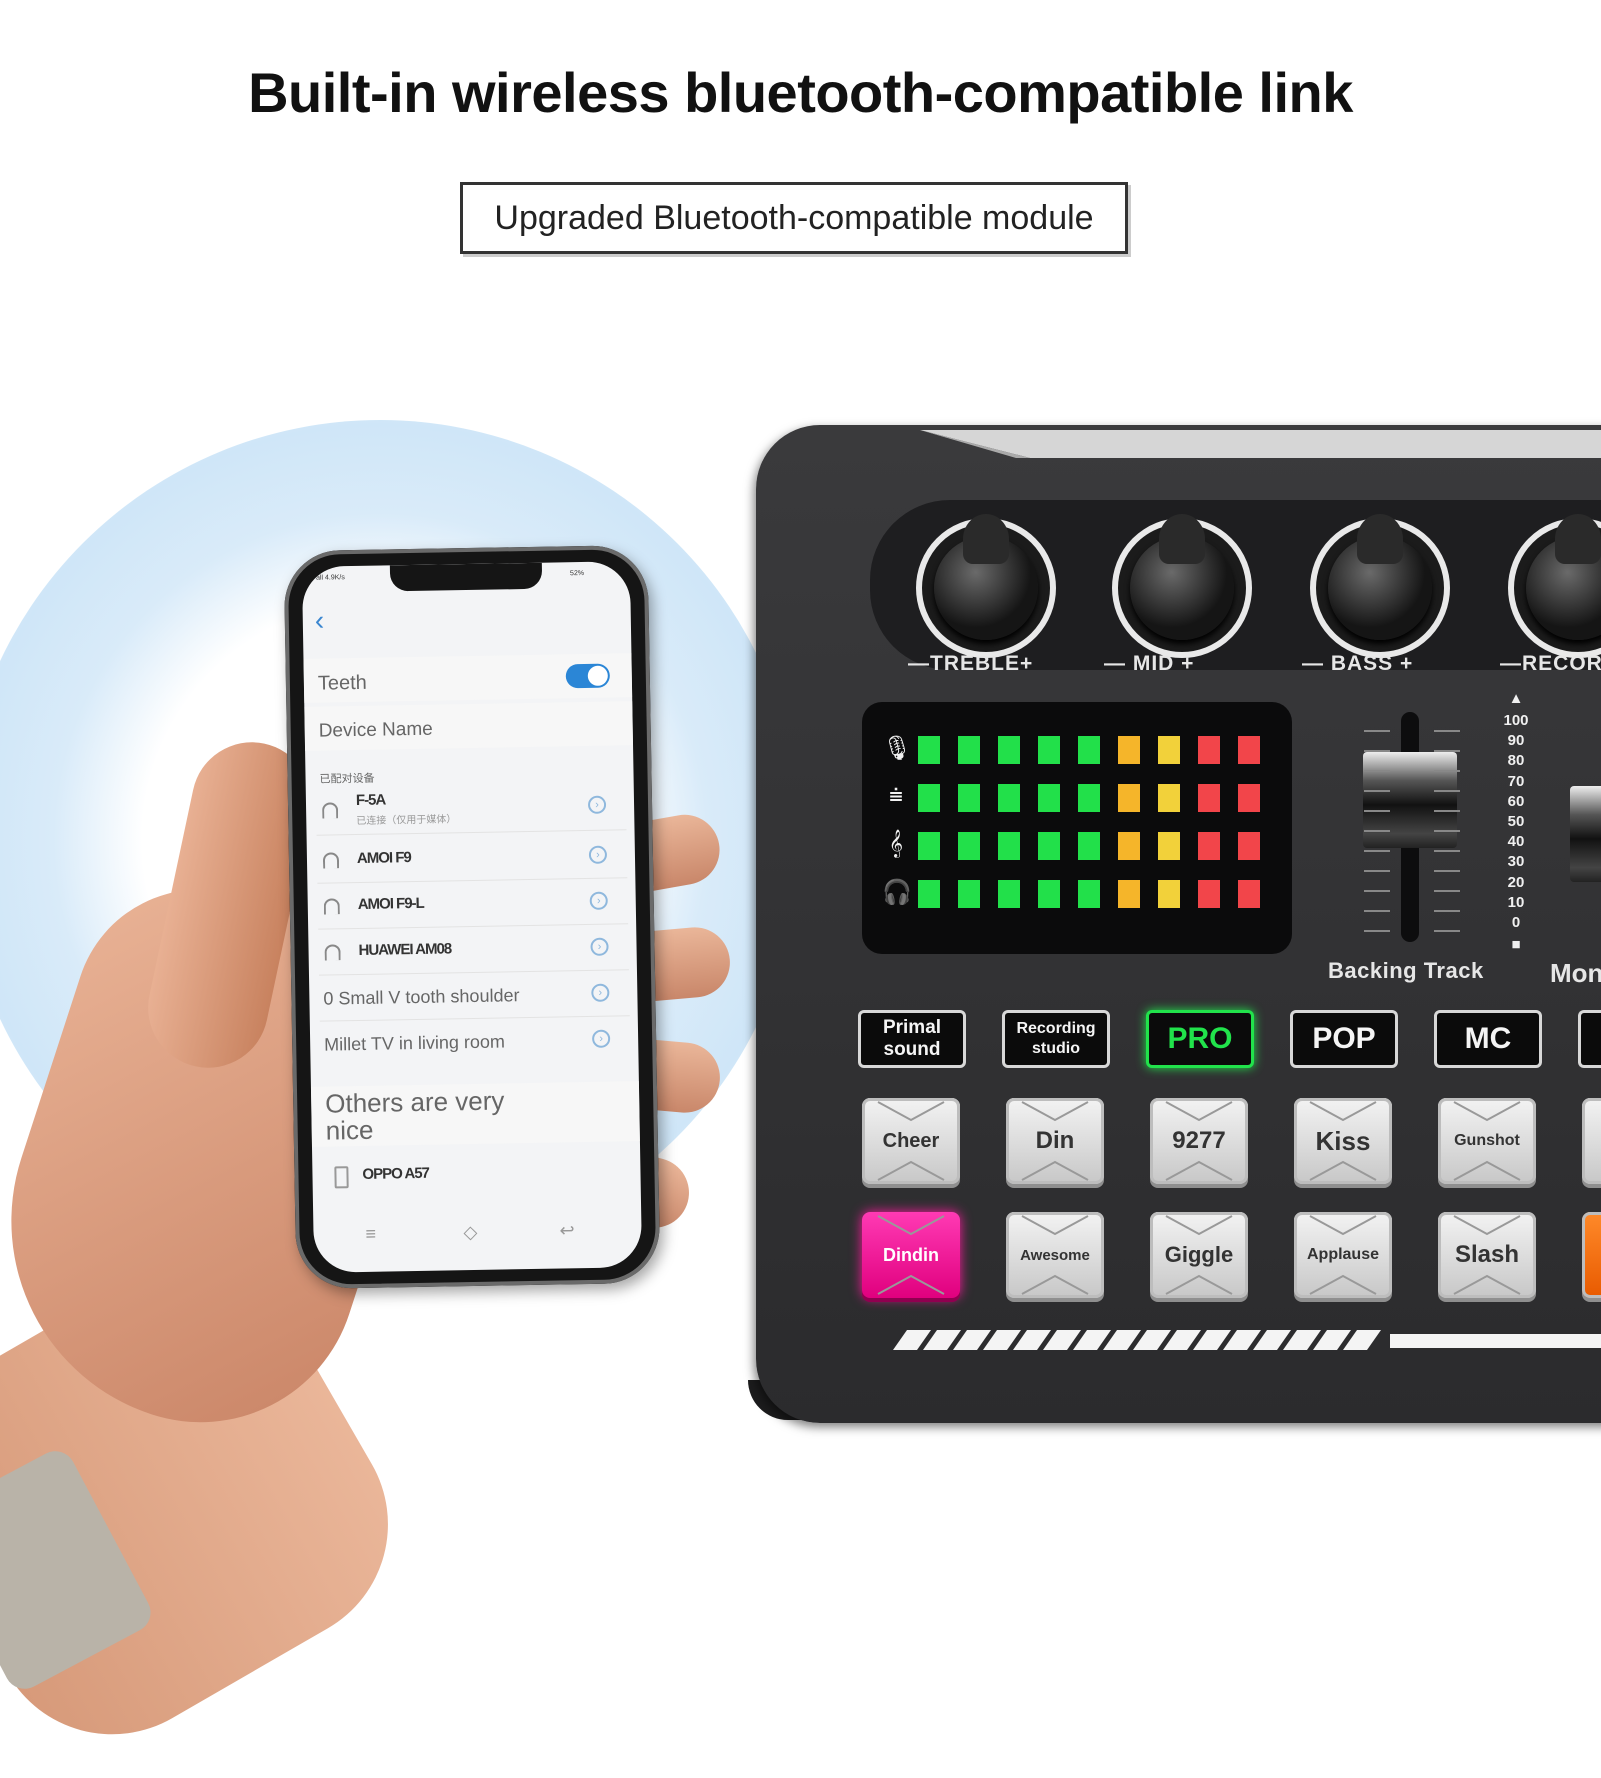 This screenshot has width=1601, height=1778. Describe the element at coordinates (1516, 781) in the screenshot. I see `fader-scale-label: 70` at that location.